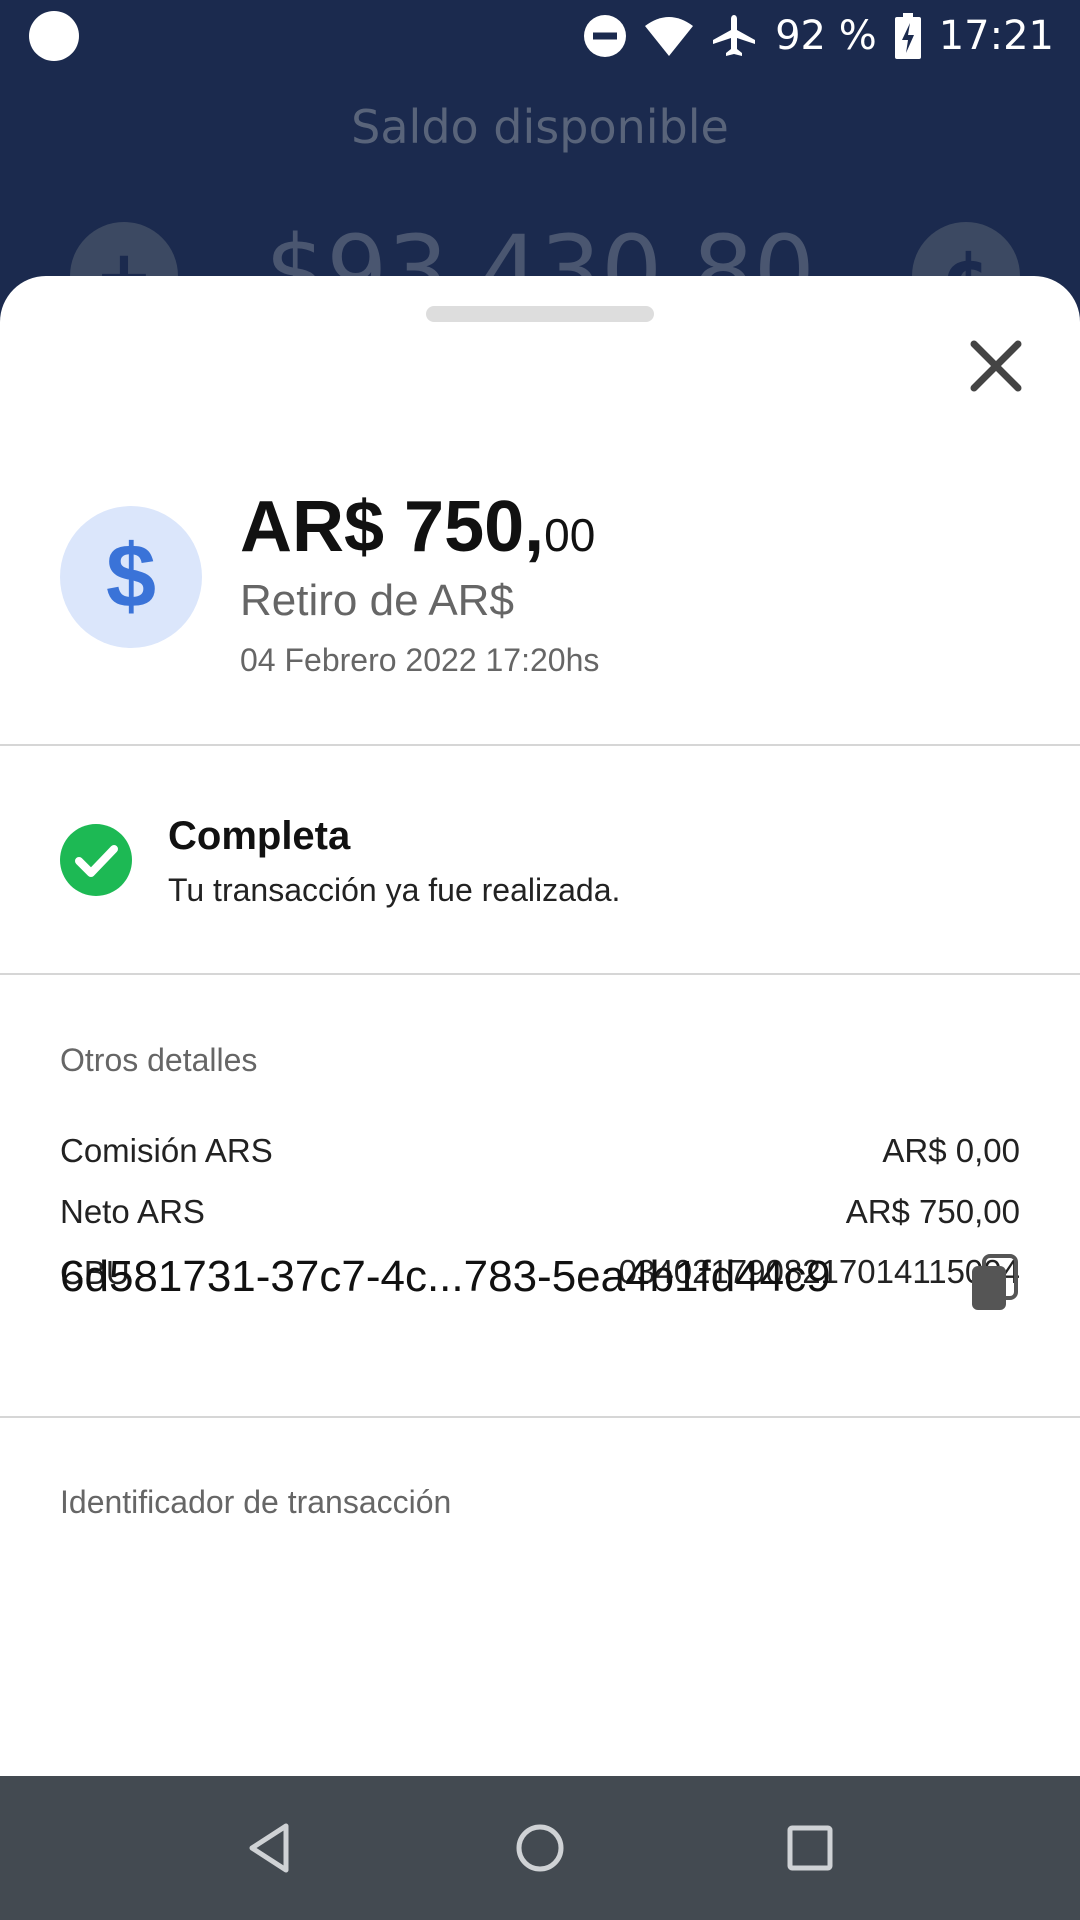 This screenshot has height=1920, width=1080. What do you see at coordinates (810, 1848) in the screenshot?
I see `recents-icon` at bounding box center [810, 1848].